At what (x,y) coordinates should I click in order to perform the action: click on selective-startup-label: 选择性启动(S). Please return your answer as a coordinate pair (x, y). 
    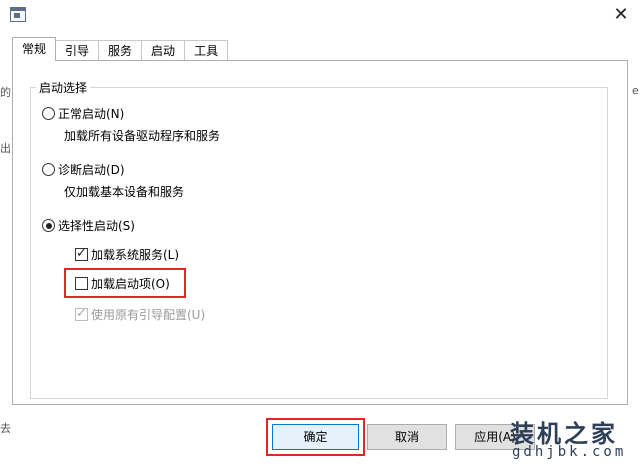
    Looking at the image, I should click on (96, 225).